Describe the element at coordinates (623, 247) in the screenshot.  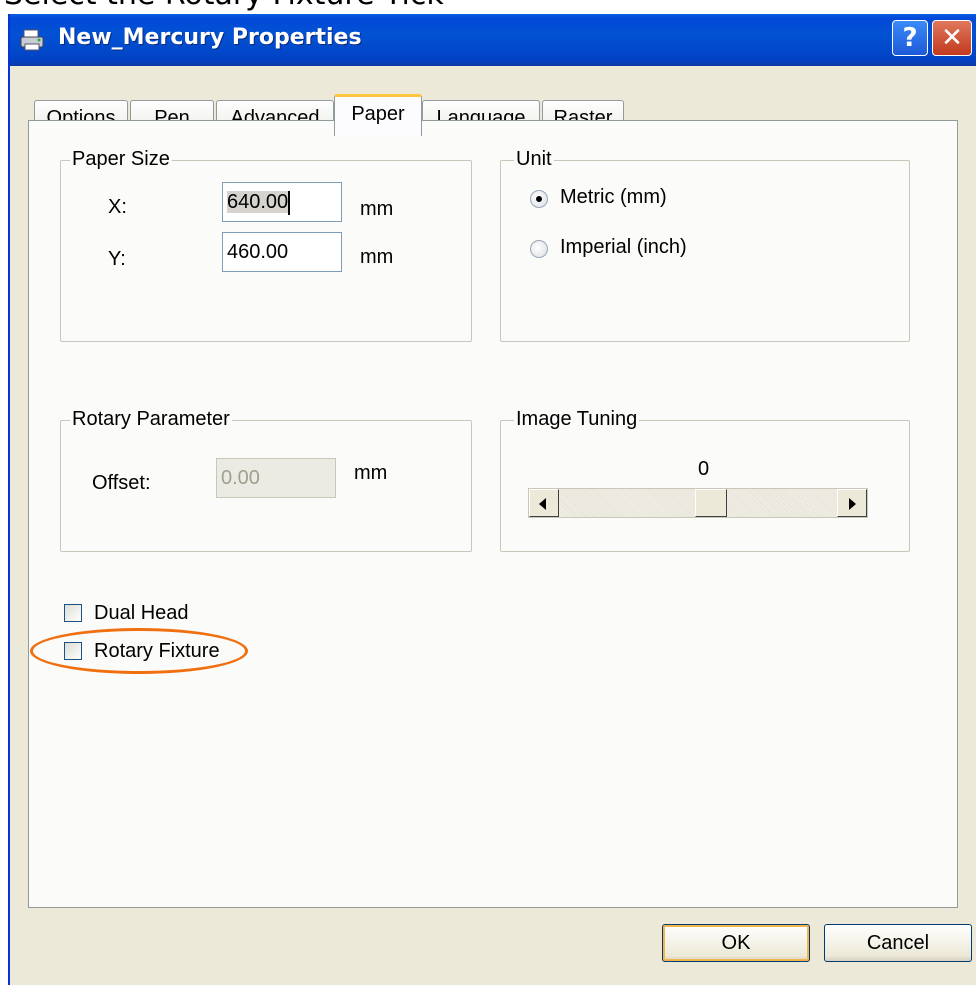
I see `imperial-label: Imperial (inch)` at that location.